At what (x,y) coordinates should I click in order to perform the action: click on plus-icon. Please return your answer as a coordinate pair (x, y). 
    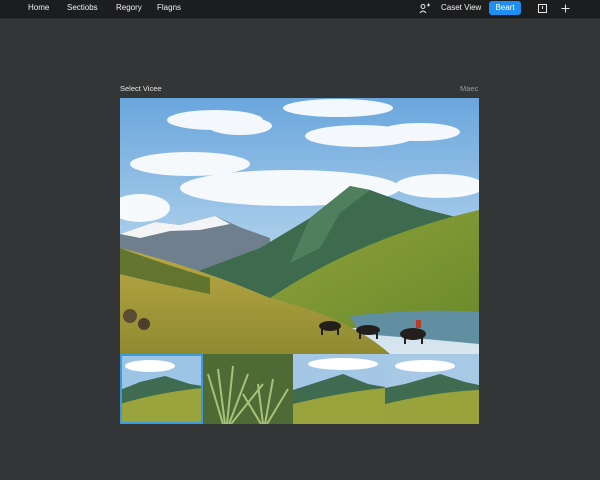
    Looking at the image, I should click on (565, 8).